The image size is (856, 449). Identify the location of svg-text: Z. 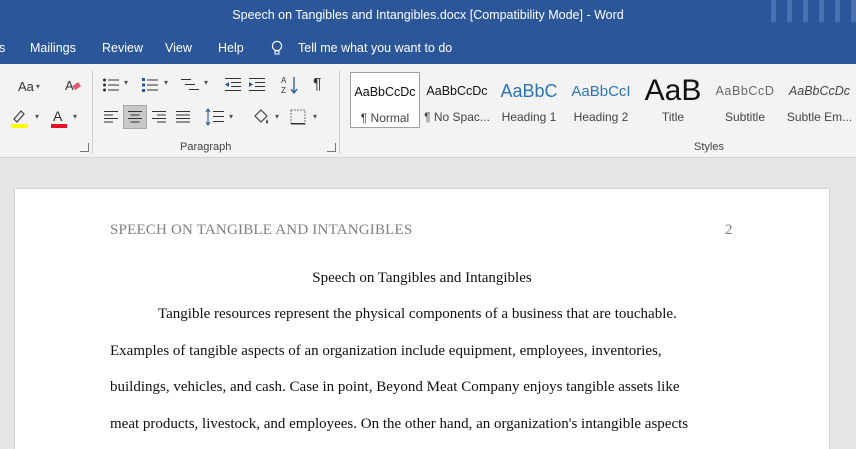
(283, 90).